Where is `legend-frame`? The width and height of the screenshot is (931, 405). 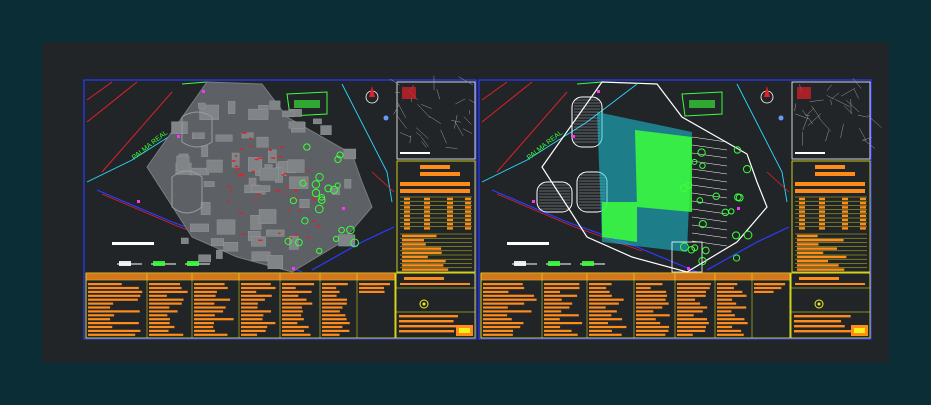 legend-frame is located at coordinates (635, 305).